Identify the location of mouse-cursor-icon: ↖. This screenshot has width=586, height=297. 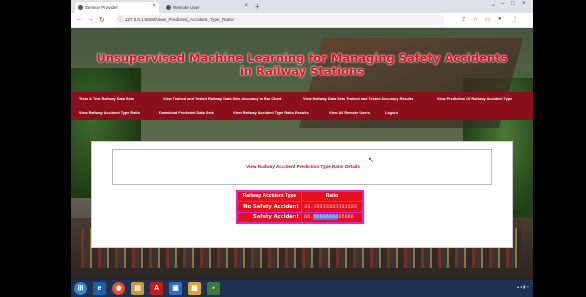
(371, 160).